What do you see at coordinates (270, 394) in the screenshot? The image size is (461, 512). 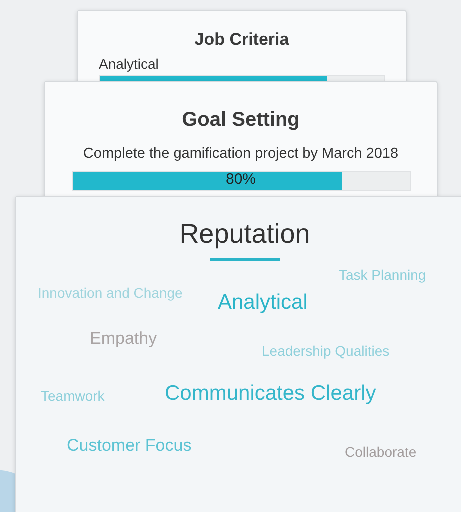 I see `skill-tag: Communicates Clearly` at bounding box center [270, 394].